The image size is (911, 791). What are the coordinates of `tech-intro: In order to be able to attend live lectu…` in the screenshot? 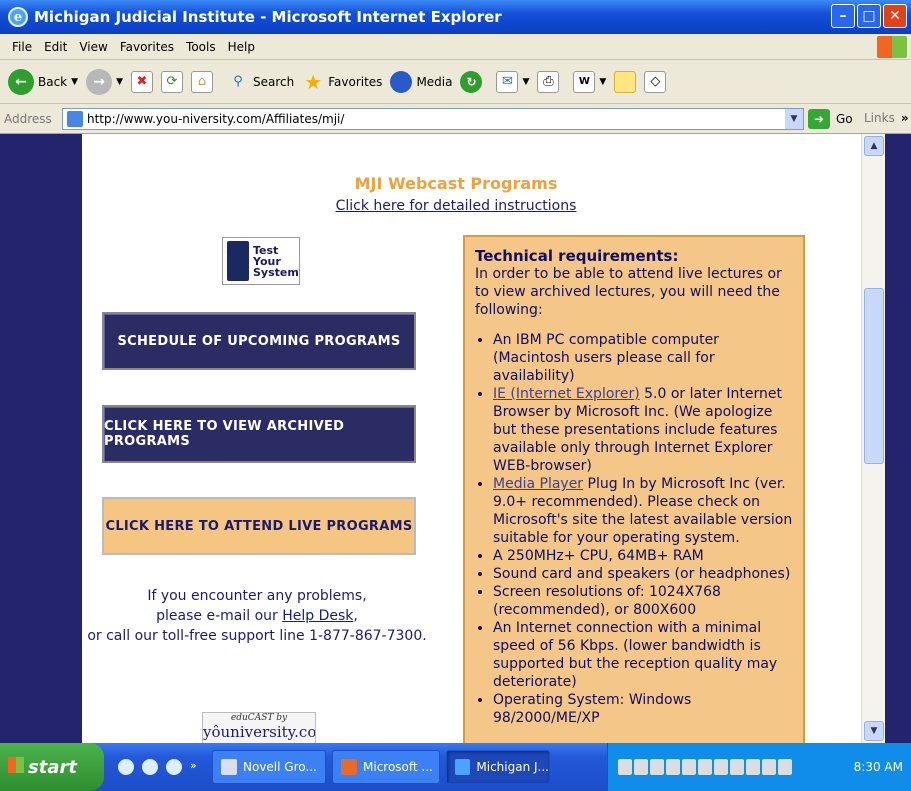 It's located at (628, 292).